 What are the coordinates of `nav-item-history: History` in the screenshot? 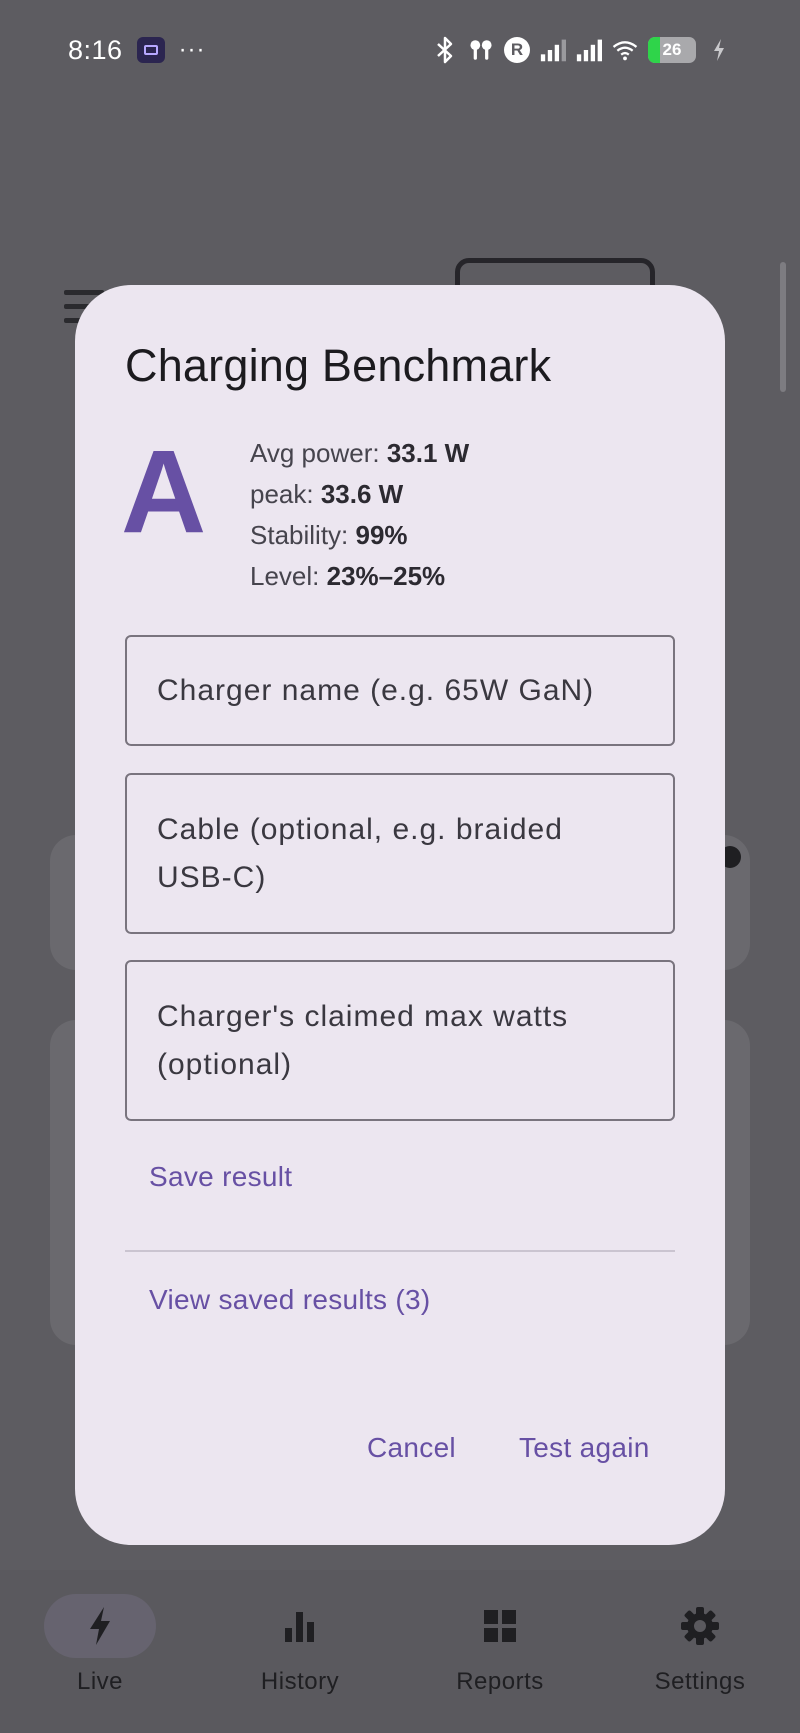 It's located at (300, 1663).